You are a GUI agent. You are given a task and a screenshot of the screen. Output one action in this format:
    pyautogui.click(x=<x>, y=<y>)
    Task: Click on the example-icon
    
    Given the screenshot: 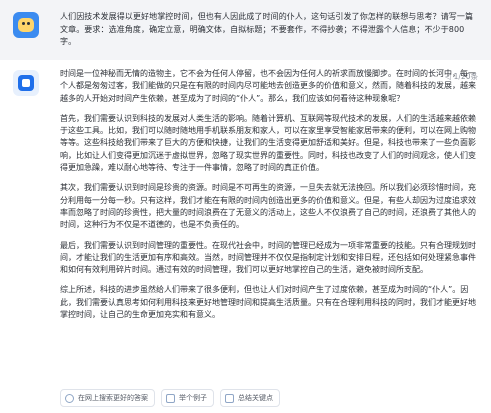 What is the action you would take?
    pyautogui.click(x=170, y=398)
    